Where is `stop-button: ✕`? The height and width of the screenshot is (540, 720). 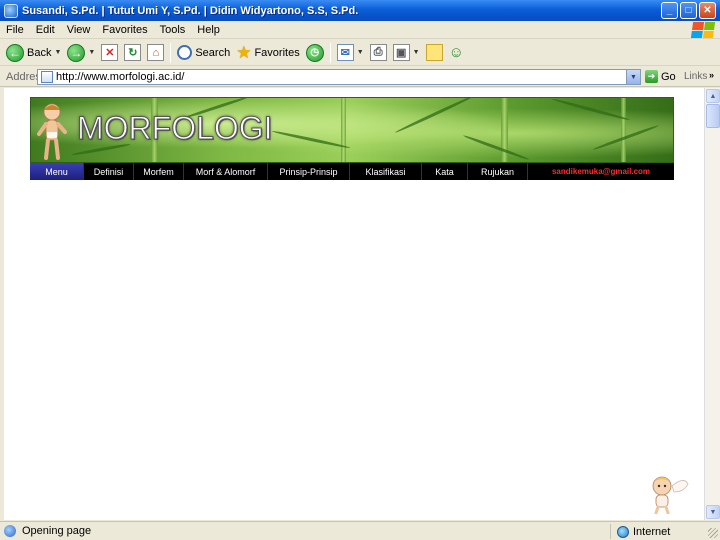 stop-button: ✕ is located at coordinates (110, 53).